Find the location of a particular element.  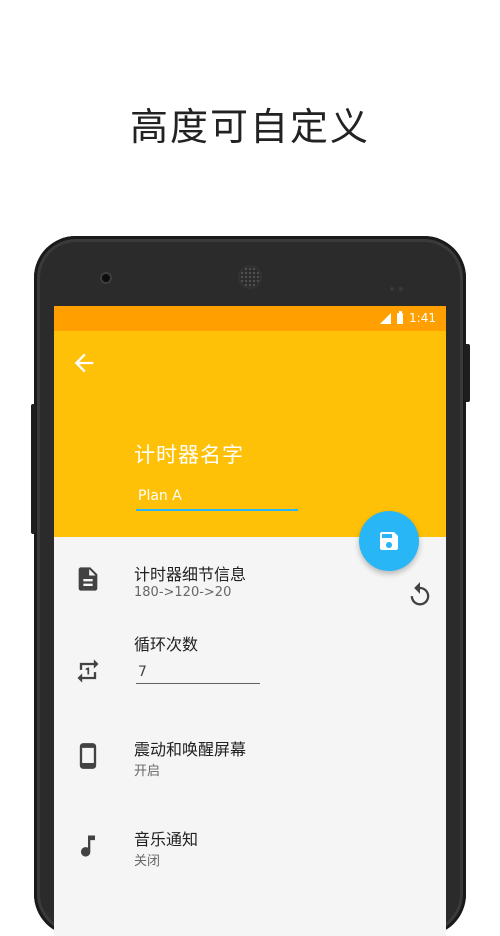

save-button is located at coordinates (389, 541).